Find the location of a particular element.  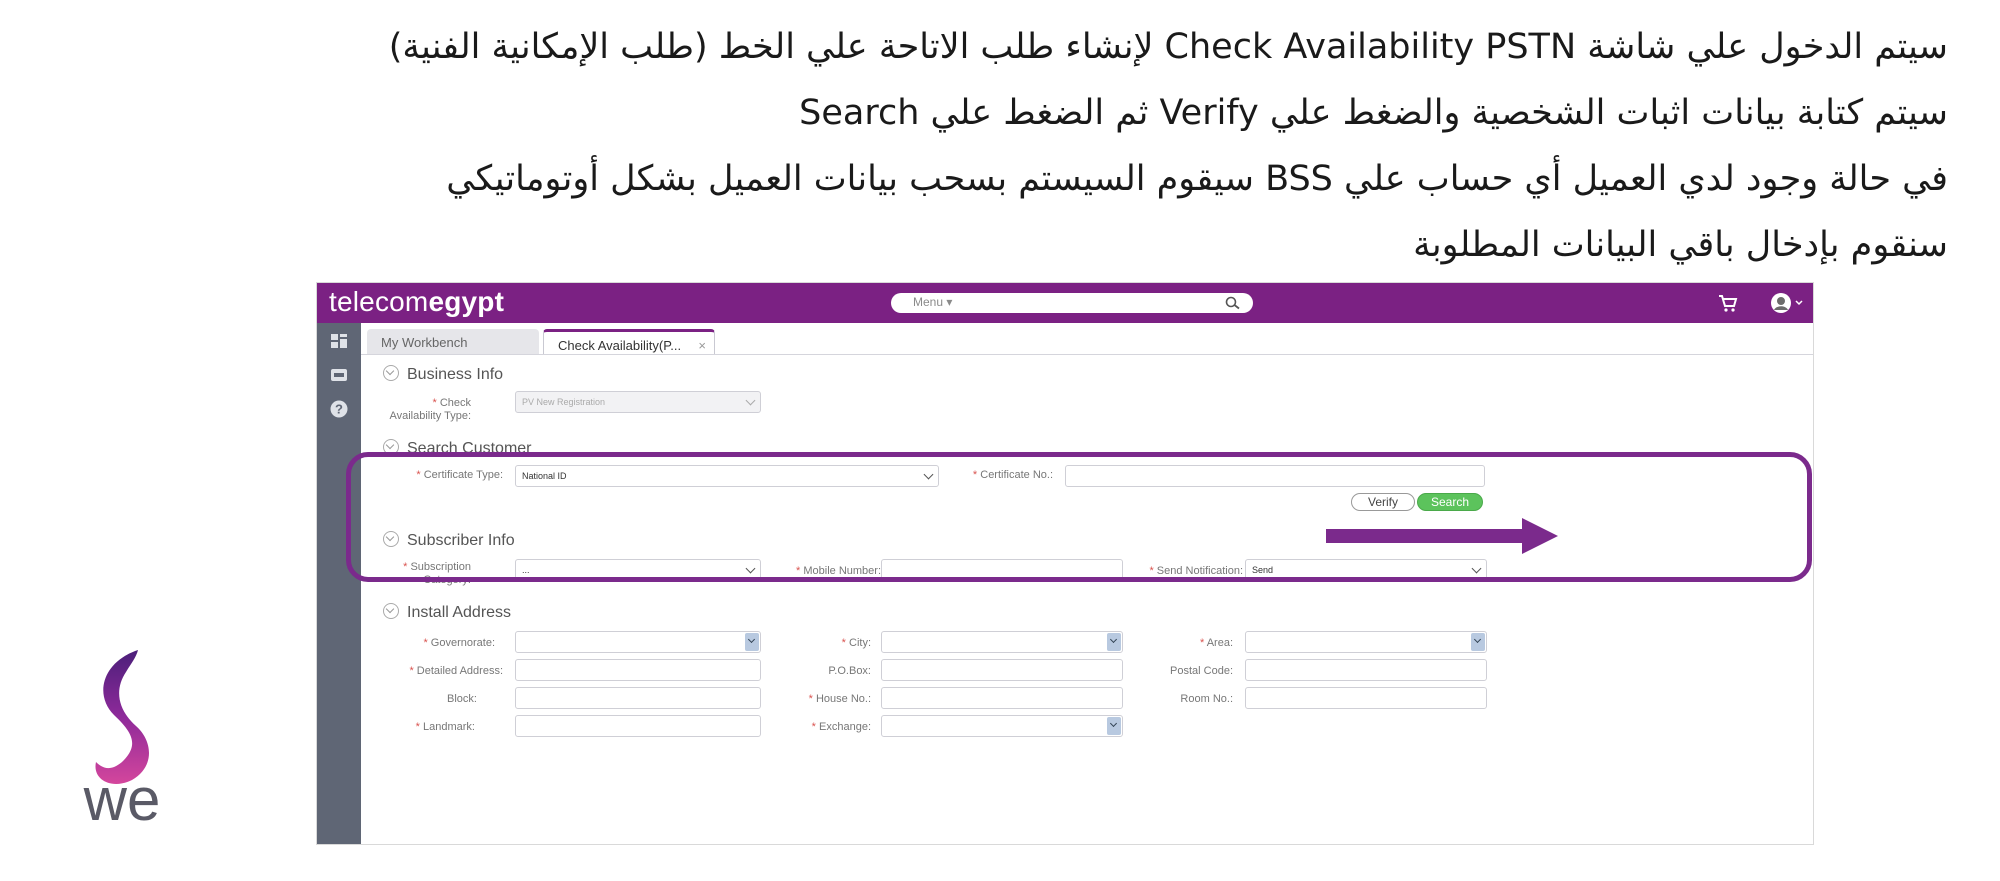

user-avatar-icon is located at coordinates (1787, 303).